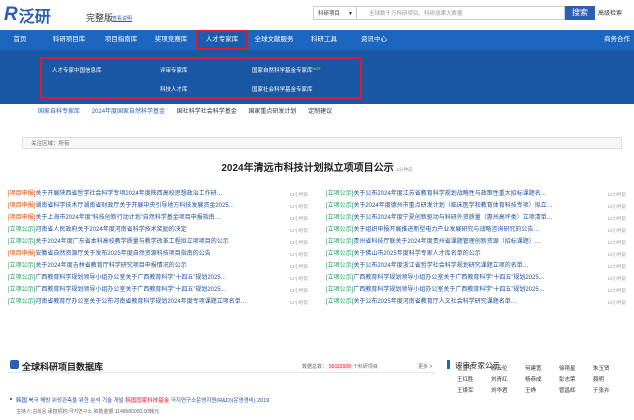  What do you see at coordinates (567, 368) in the screenshot?
I see `expert-name: 徐艳星` at bounding box center [567, 368].